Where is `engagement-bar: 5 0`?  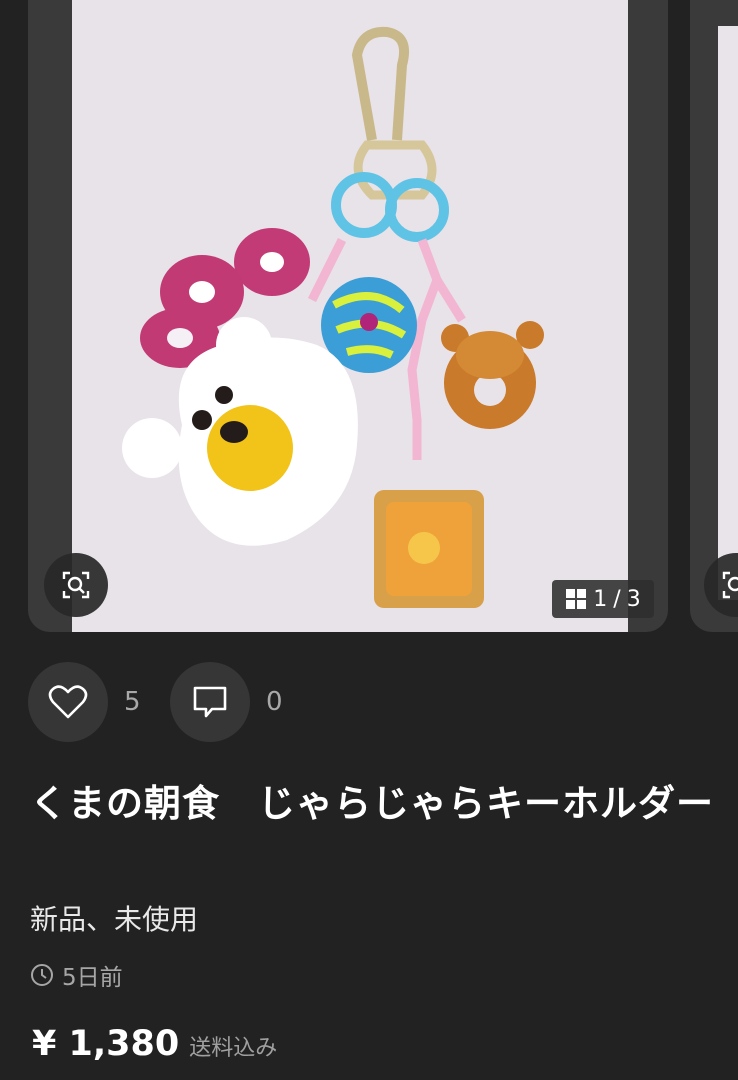 engagement-bar: 5 0 is located at coordinates (170, 702).